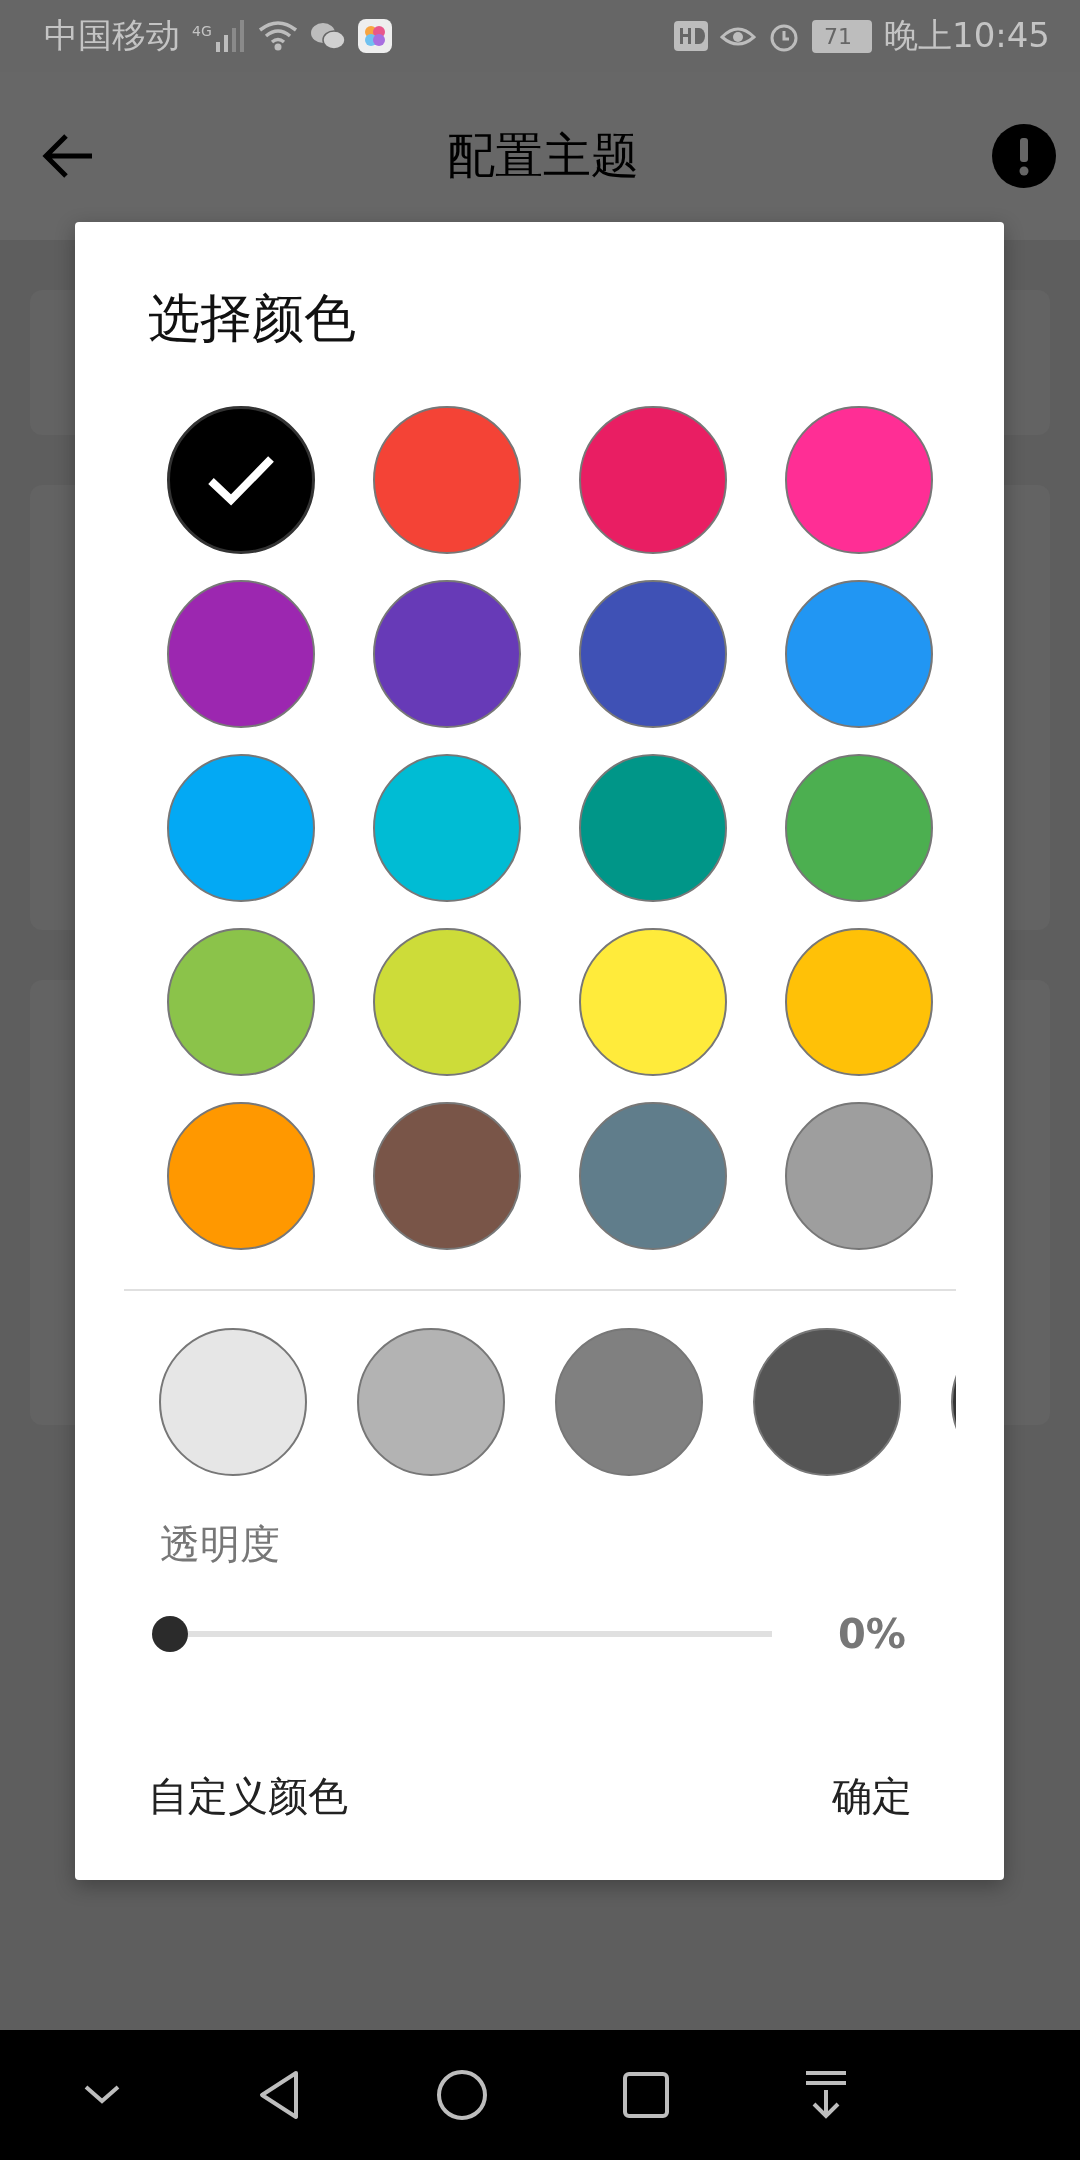 The width and height of the screenshot is (1080, 2160). What do you see at coordinates (462, 2095) in the screenshot?
I see `home-icon` at bounding box center [462, 2095].